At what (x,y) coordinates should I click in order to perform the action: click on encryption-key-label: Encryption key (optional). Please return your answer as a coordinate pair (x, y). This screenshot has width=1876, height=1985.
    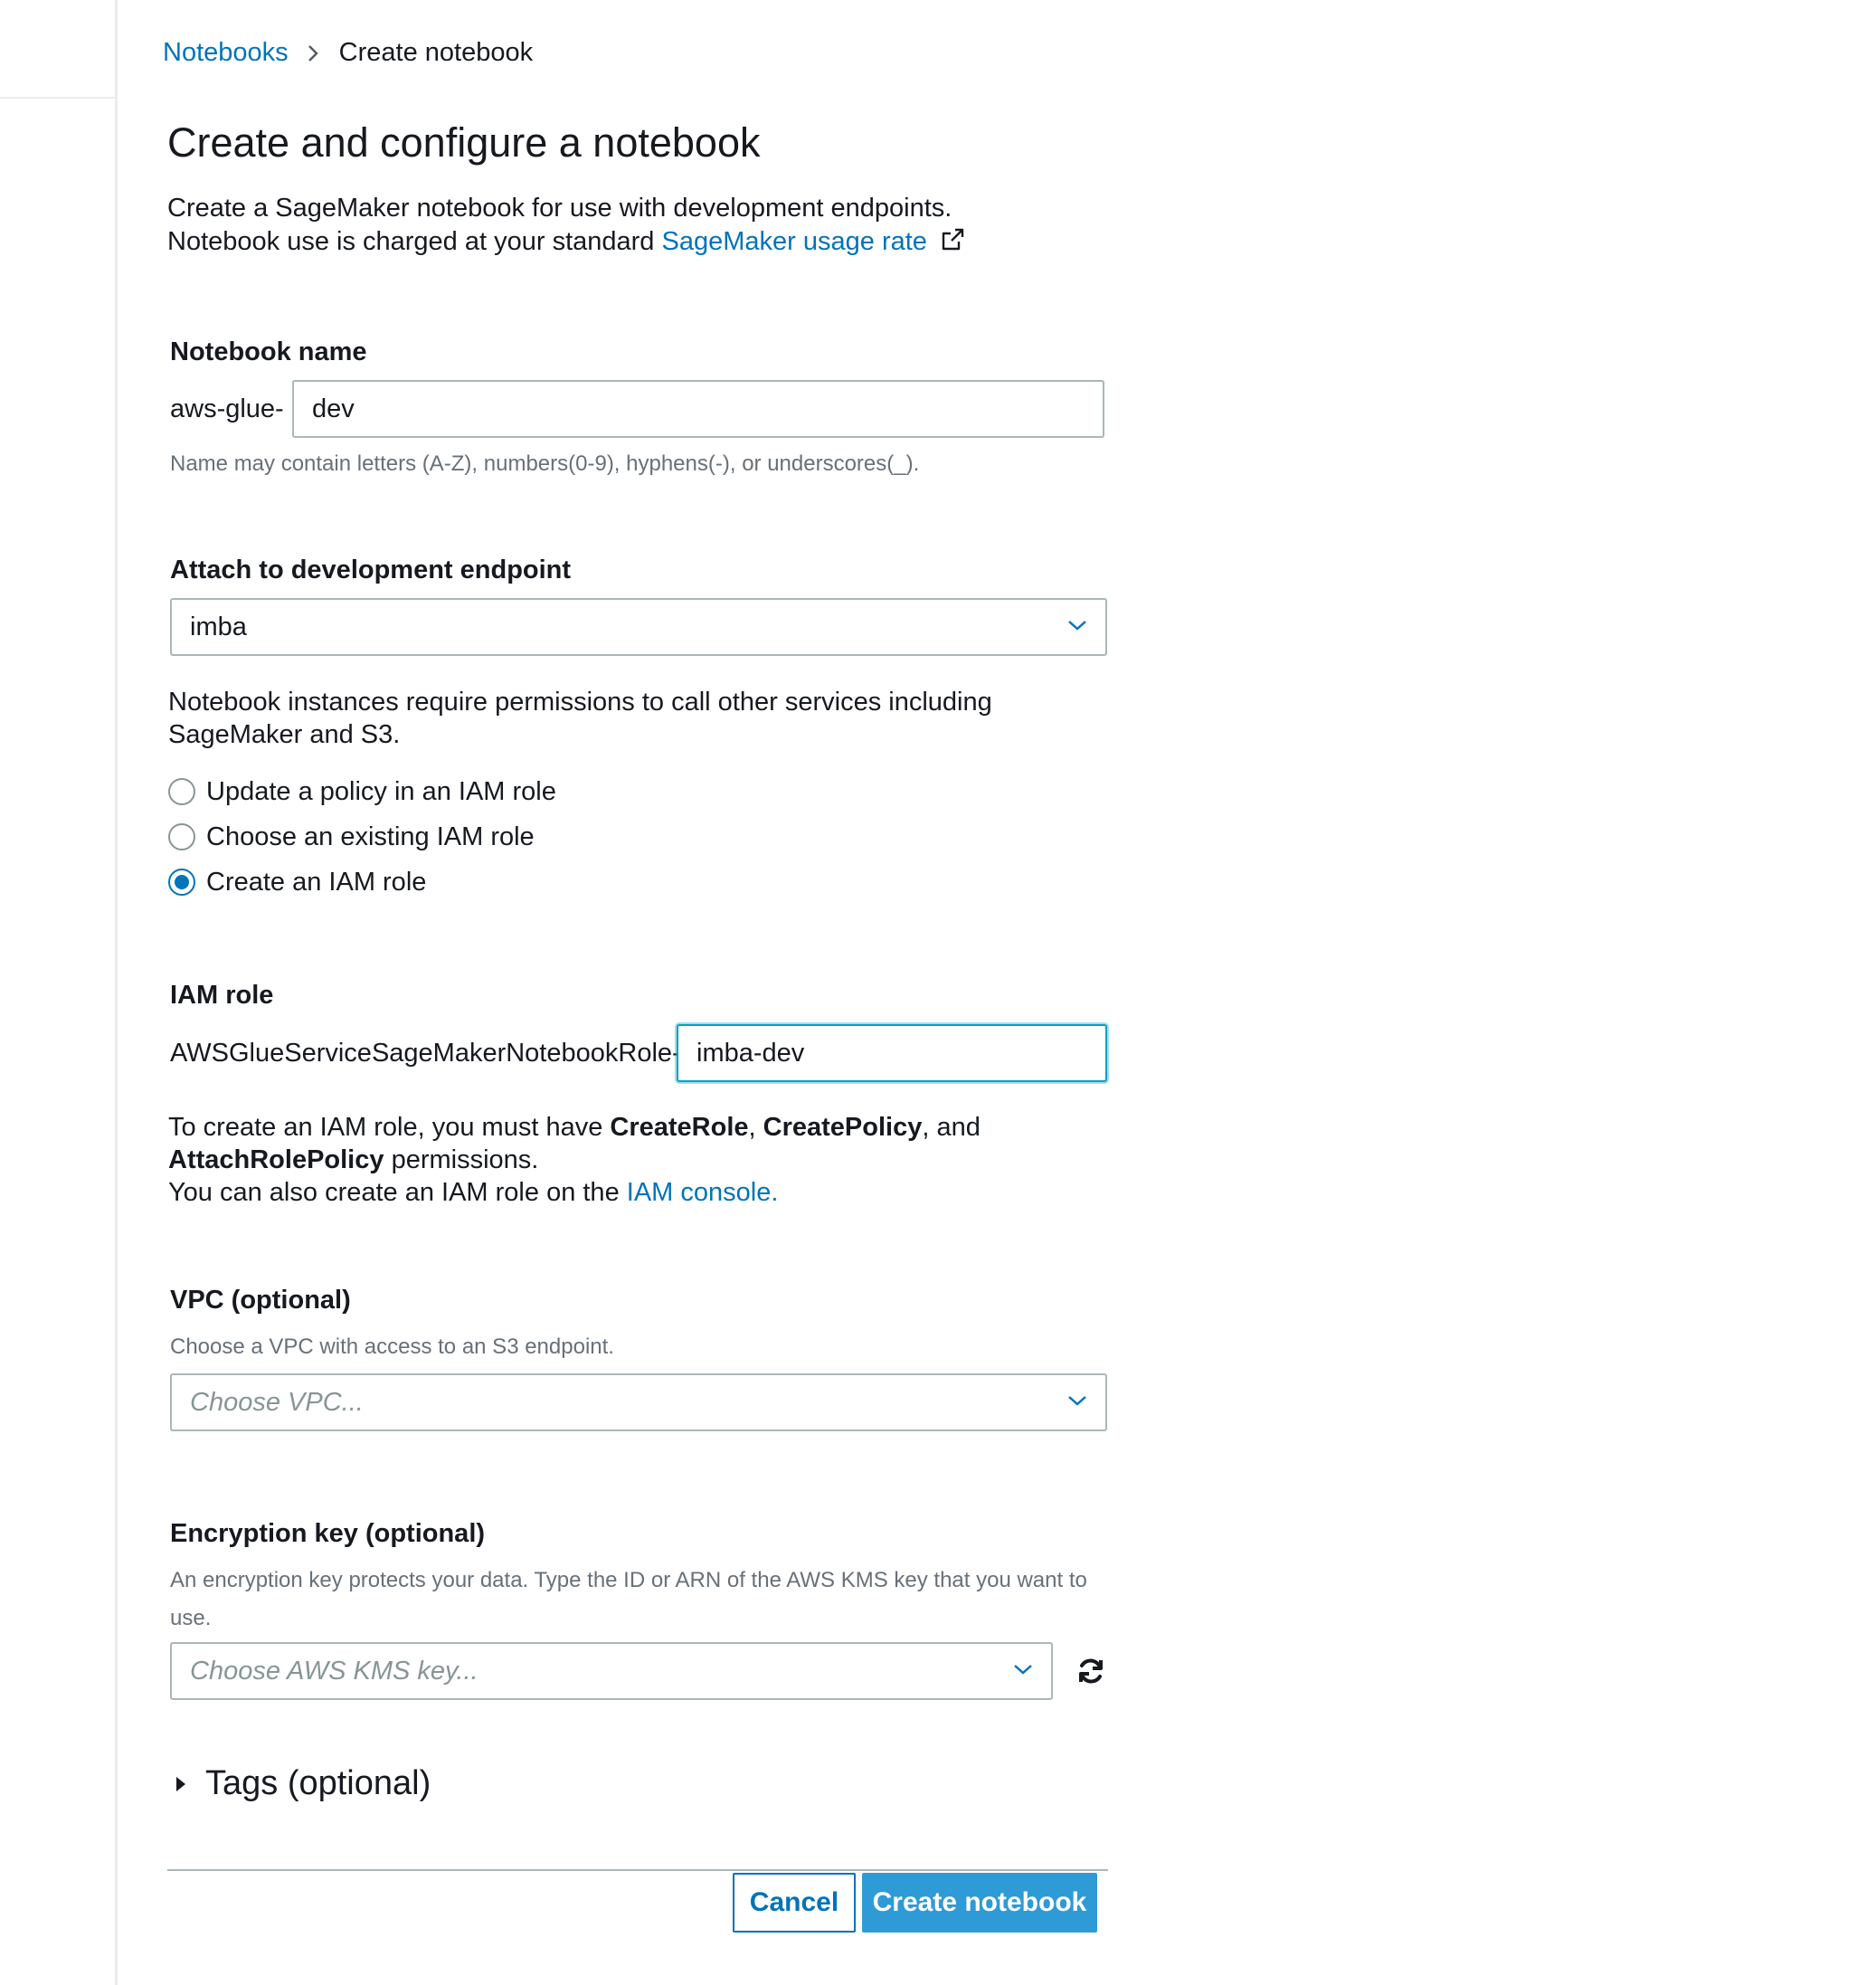
    Looking at the image, I should click on (328, 1533).